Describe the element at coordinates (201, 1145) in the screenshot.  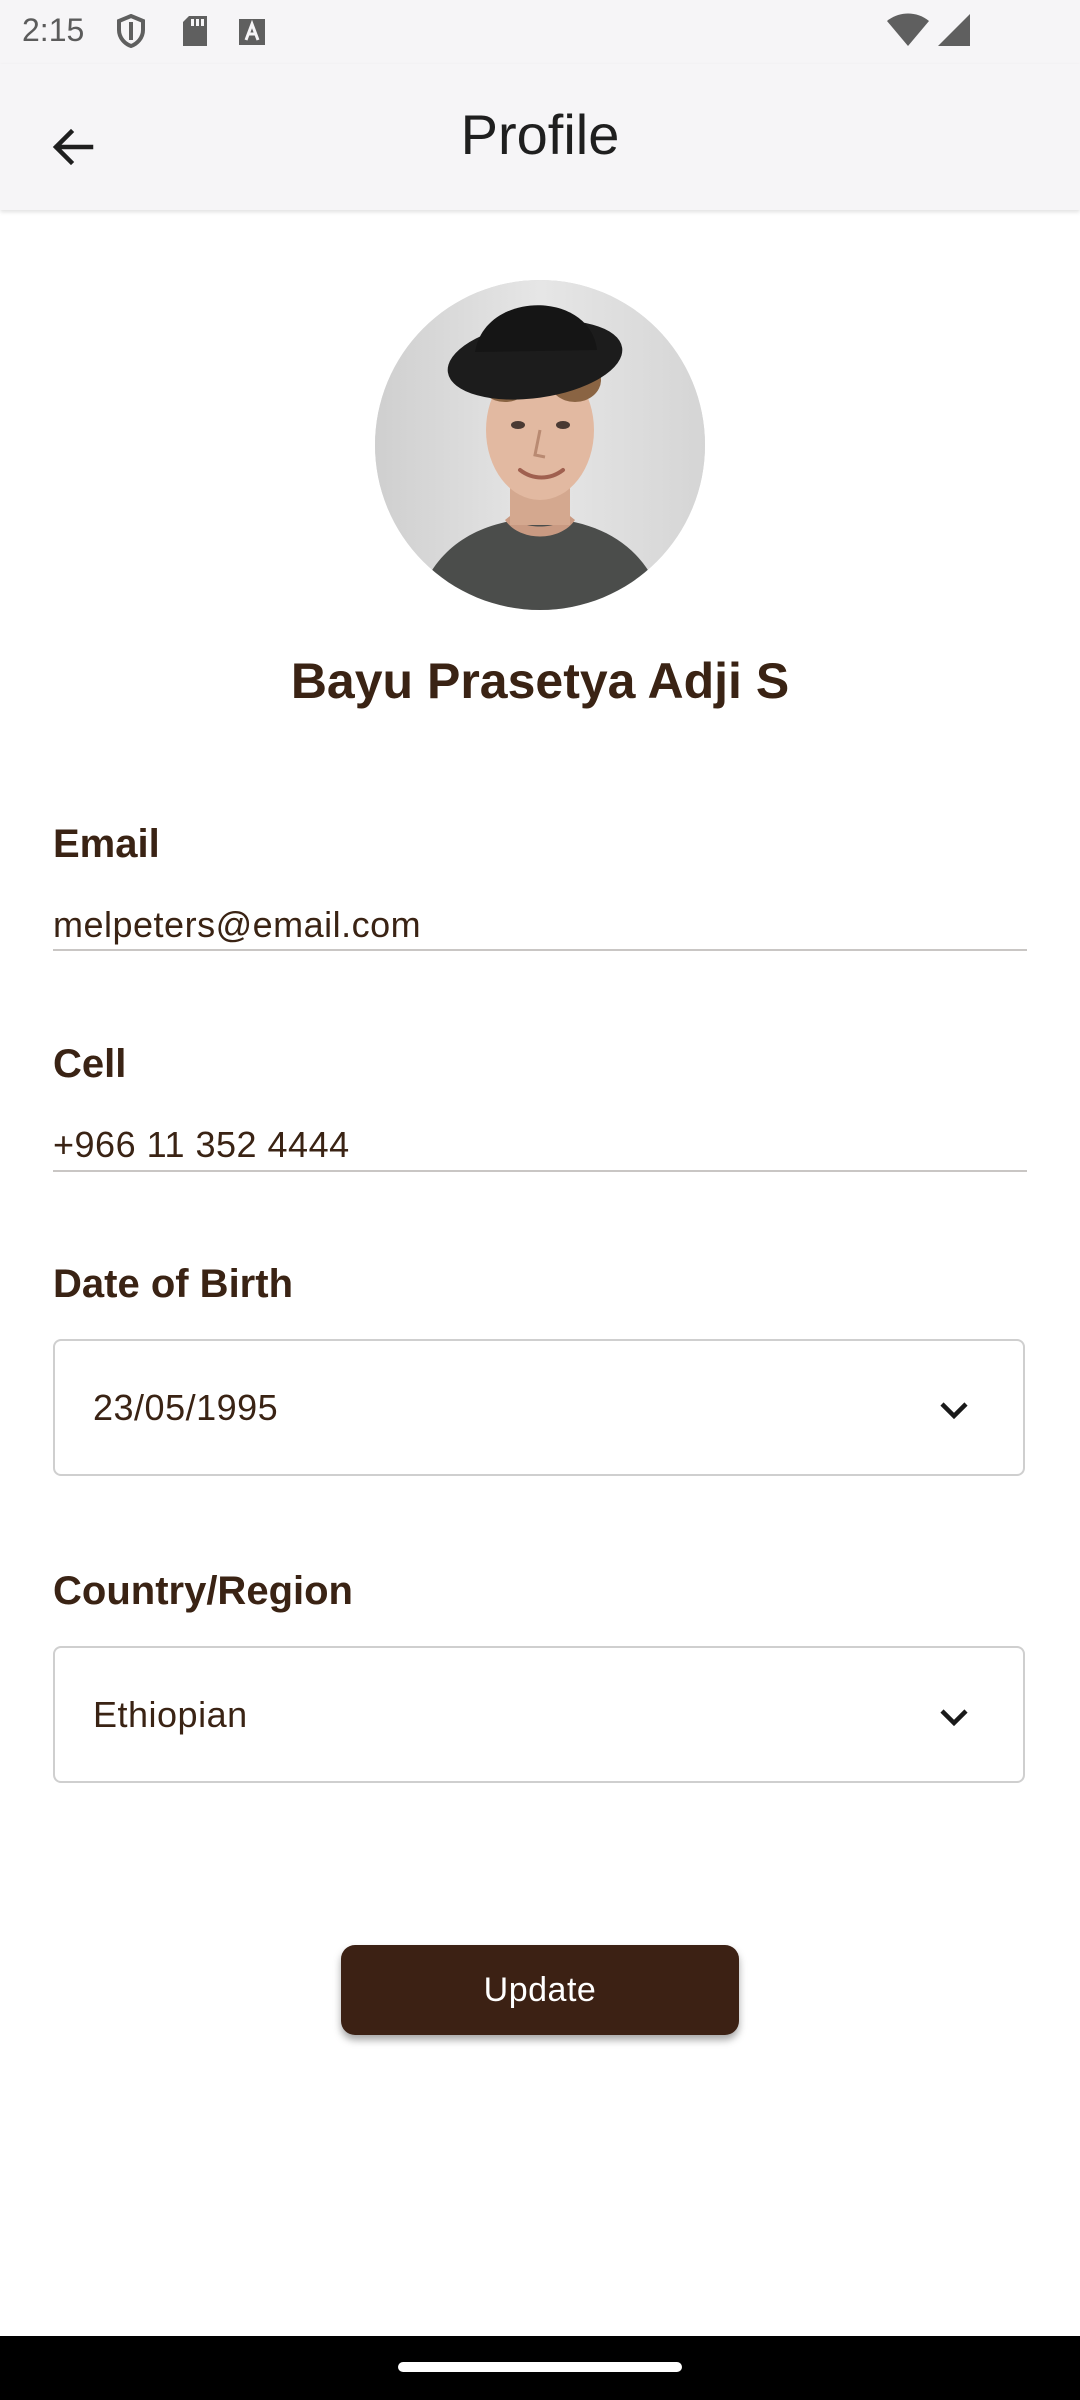
I see `cell-field: +966 11 352 4444` at that location.